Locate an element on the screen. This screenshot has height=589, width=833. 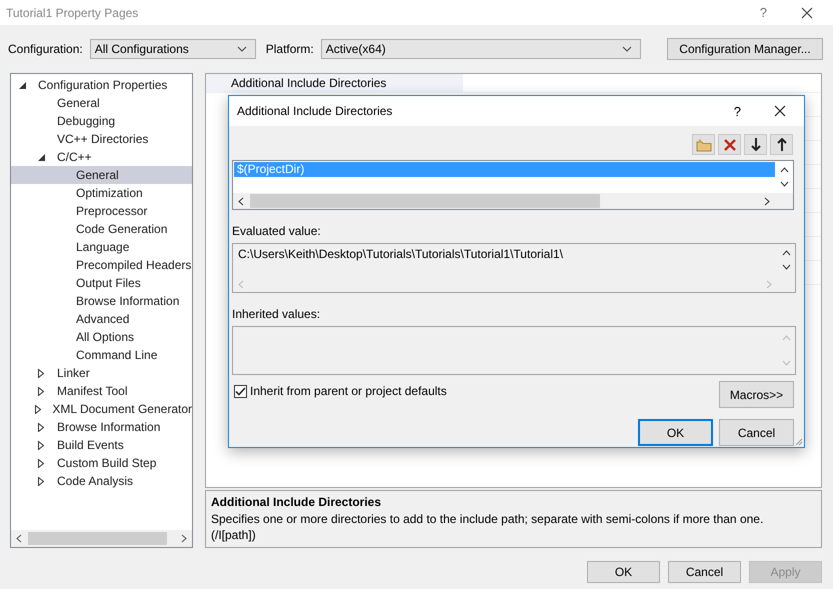
down-arrow-icon is located at coordinates (755, 144).